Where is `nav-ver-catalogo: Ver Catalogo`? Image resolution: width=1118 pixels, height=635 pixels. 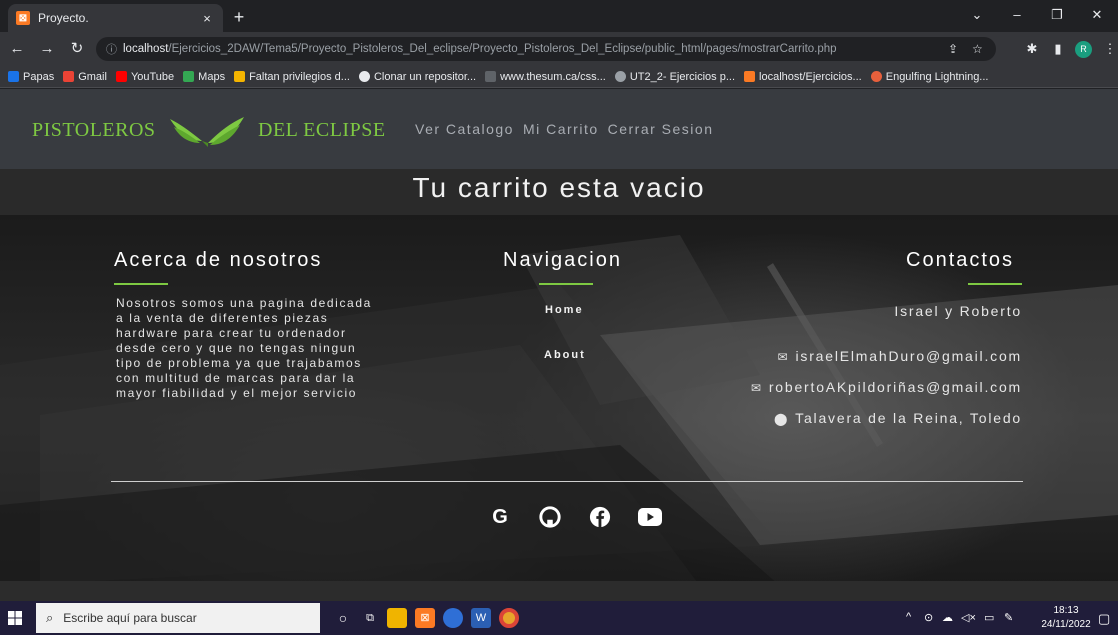 nav-ver-catalogo: Ver Catalogo is located at coordinates (464, 129).